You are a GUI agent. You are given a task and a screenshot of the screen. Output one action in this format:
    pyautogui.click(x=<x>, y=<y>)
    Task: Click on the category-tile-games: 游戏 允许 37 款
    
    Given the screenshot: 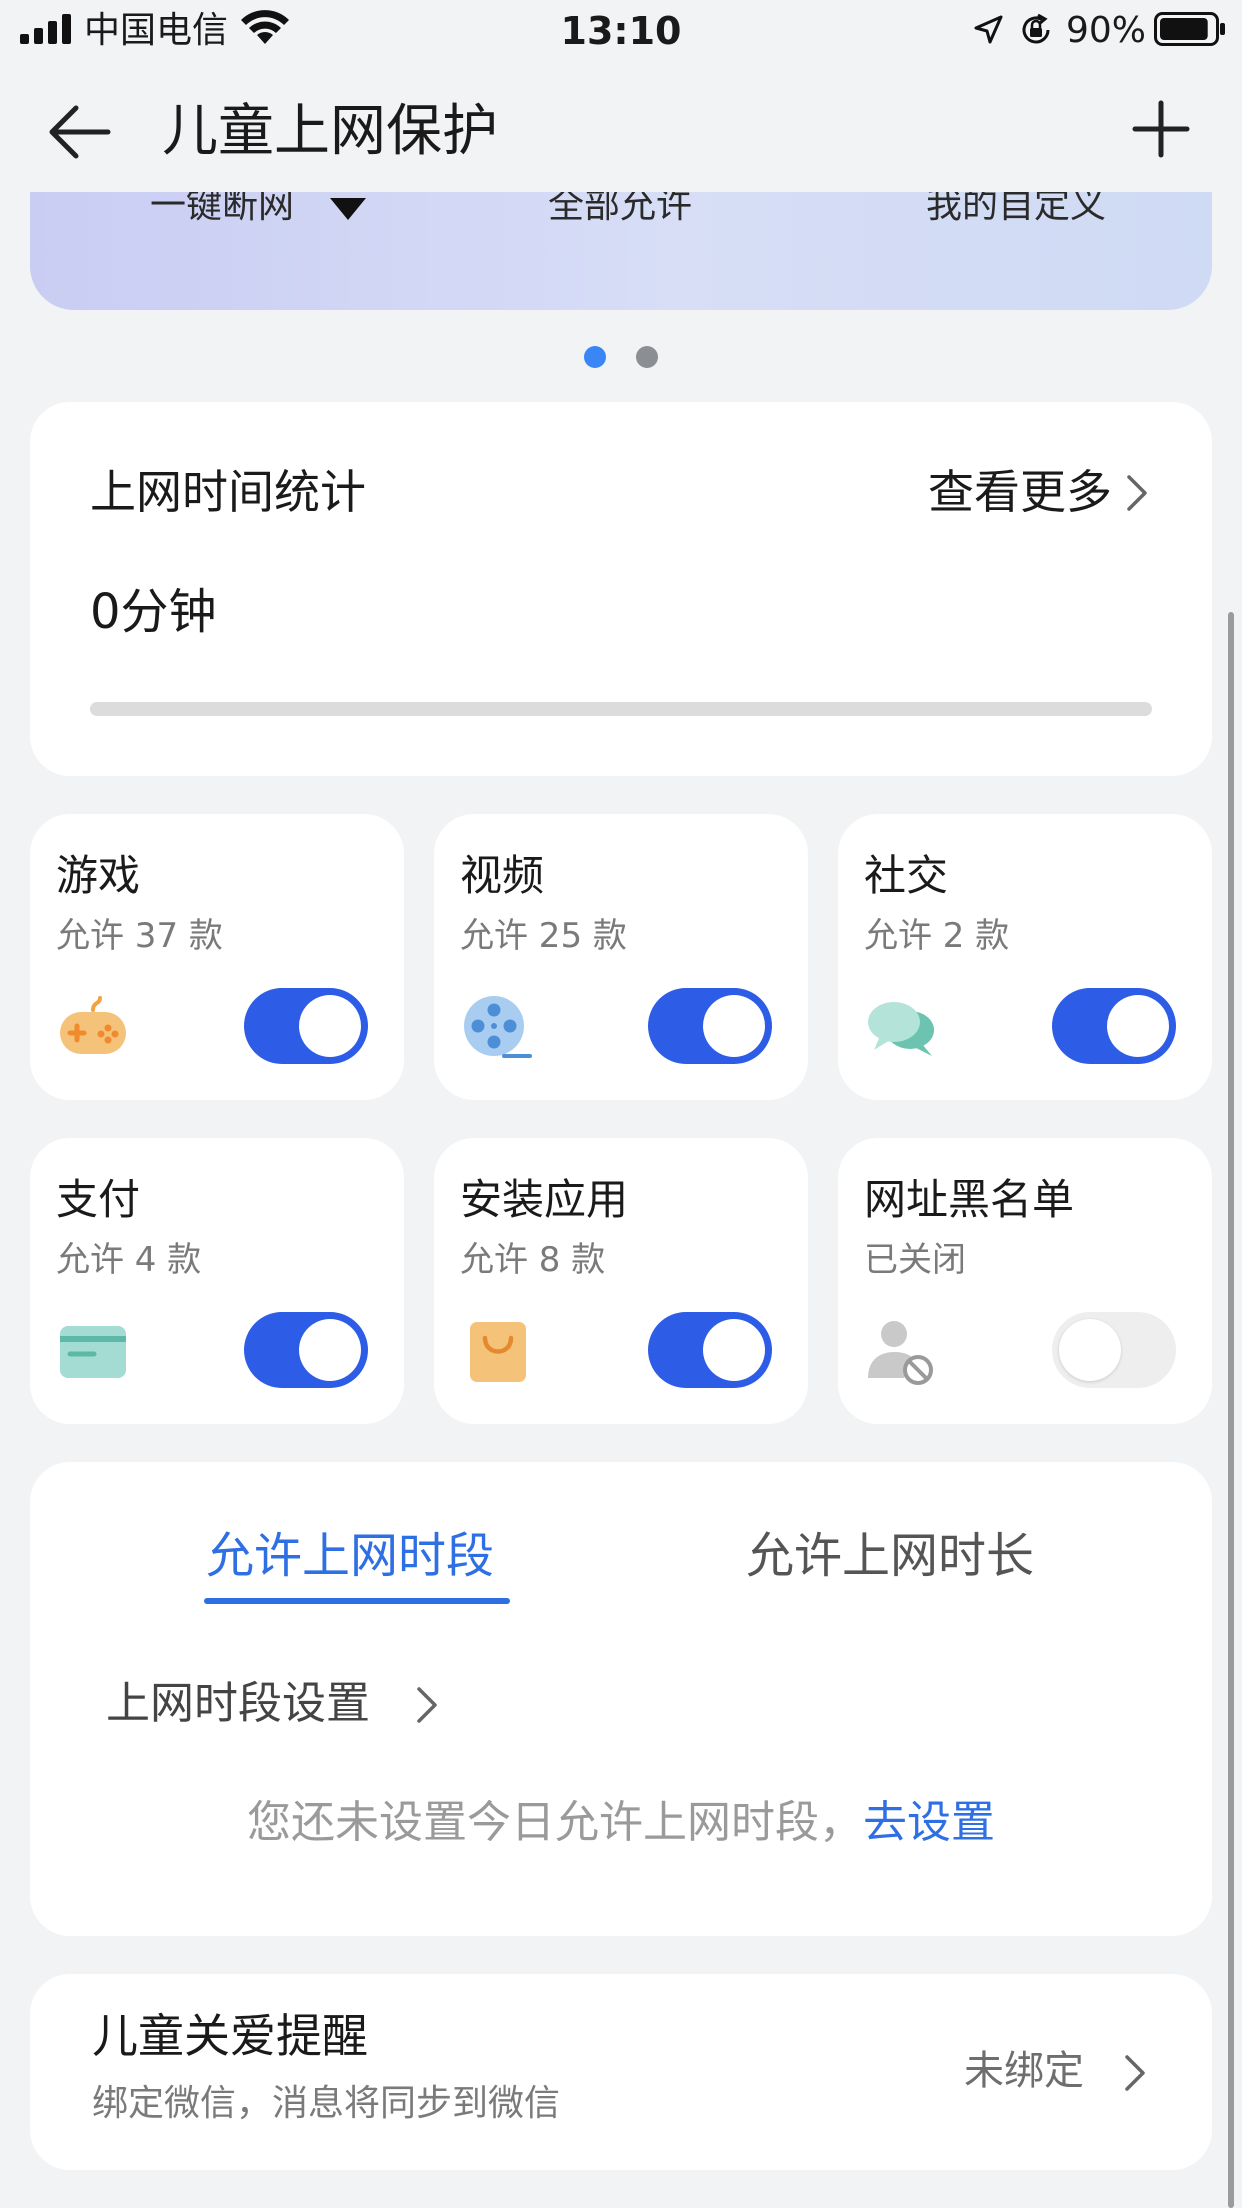 What is the action you would take?
    pyautogui.click(x=217, y=957)
    